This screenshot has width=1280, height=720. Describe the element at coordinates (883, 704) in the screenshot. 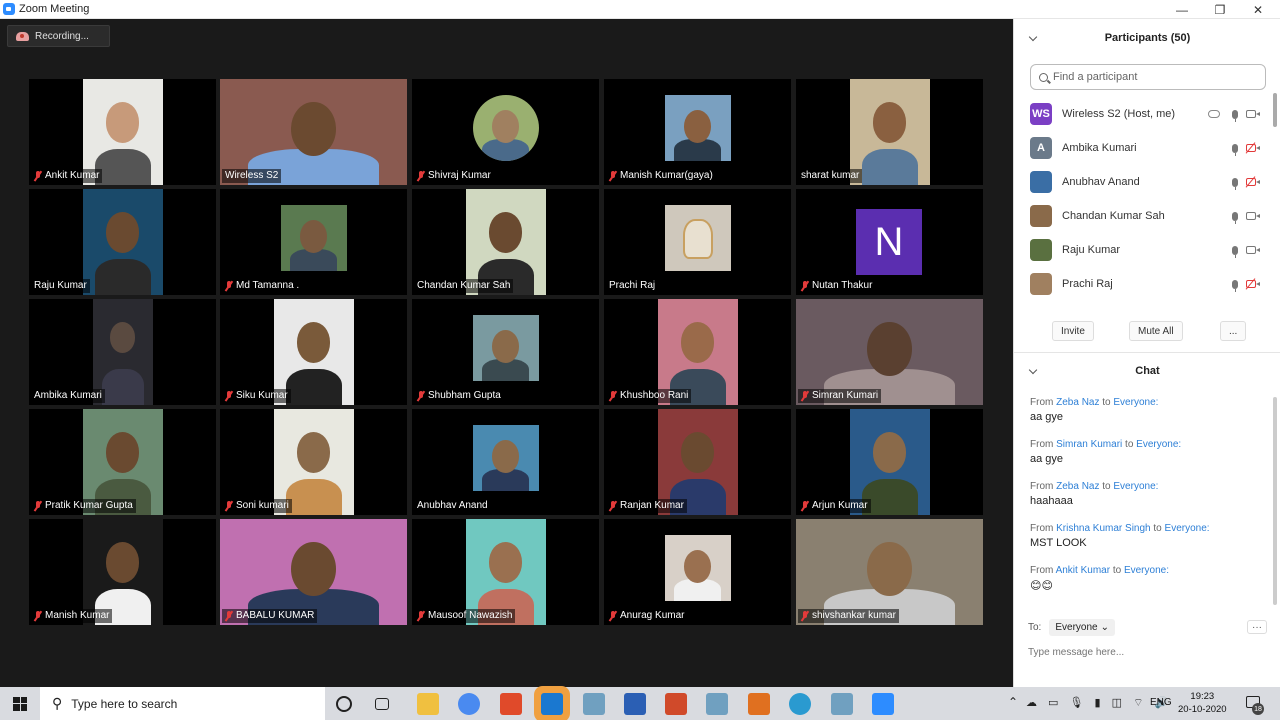

I see `zoom-icon` at that location.